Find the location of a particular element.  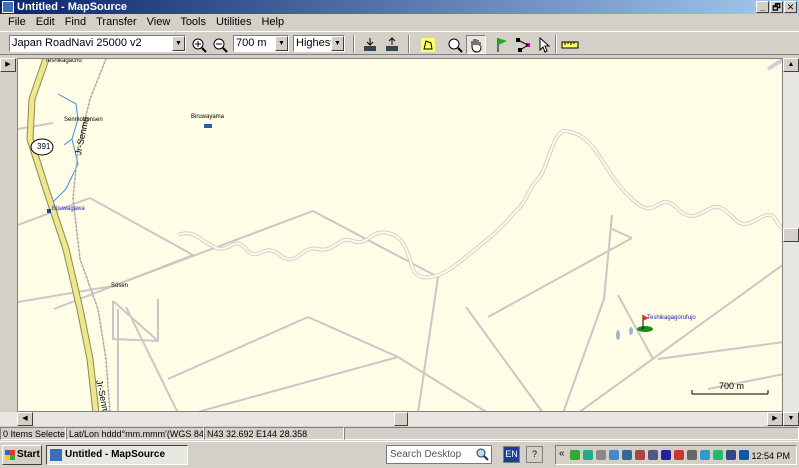

distance-tool-button is located at coordinates (570, 44).